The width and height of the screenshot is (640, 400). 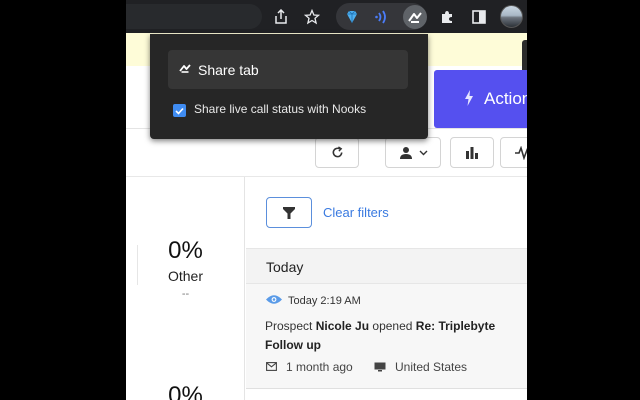 What do you see at coordinates (288, 69) in the screenshot?
I see `share-tab-button: Share tab` at bounding box center [288, 69].